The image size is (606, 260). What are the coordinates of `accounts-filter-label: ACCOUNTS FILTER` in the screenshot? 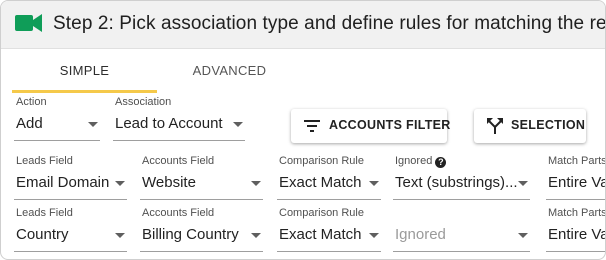 It's located at (390, 125).